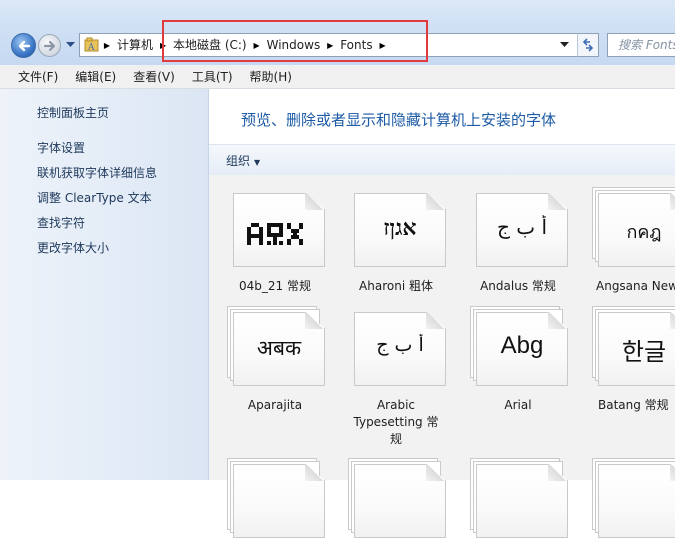 The height and width of the screenshot is (538, 675). What do you see at coordinates (294, 45) in the screenshot?
I see `breadcrumb-windows: Windows` at bounding box center [294, 45].